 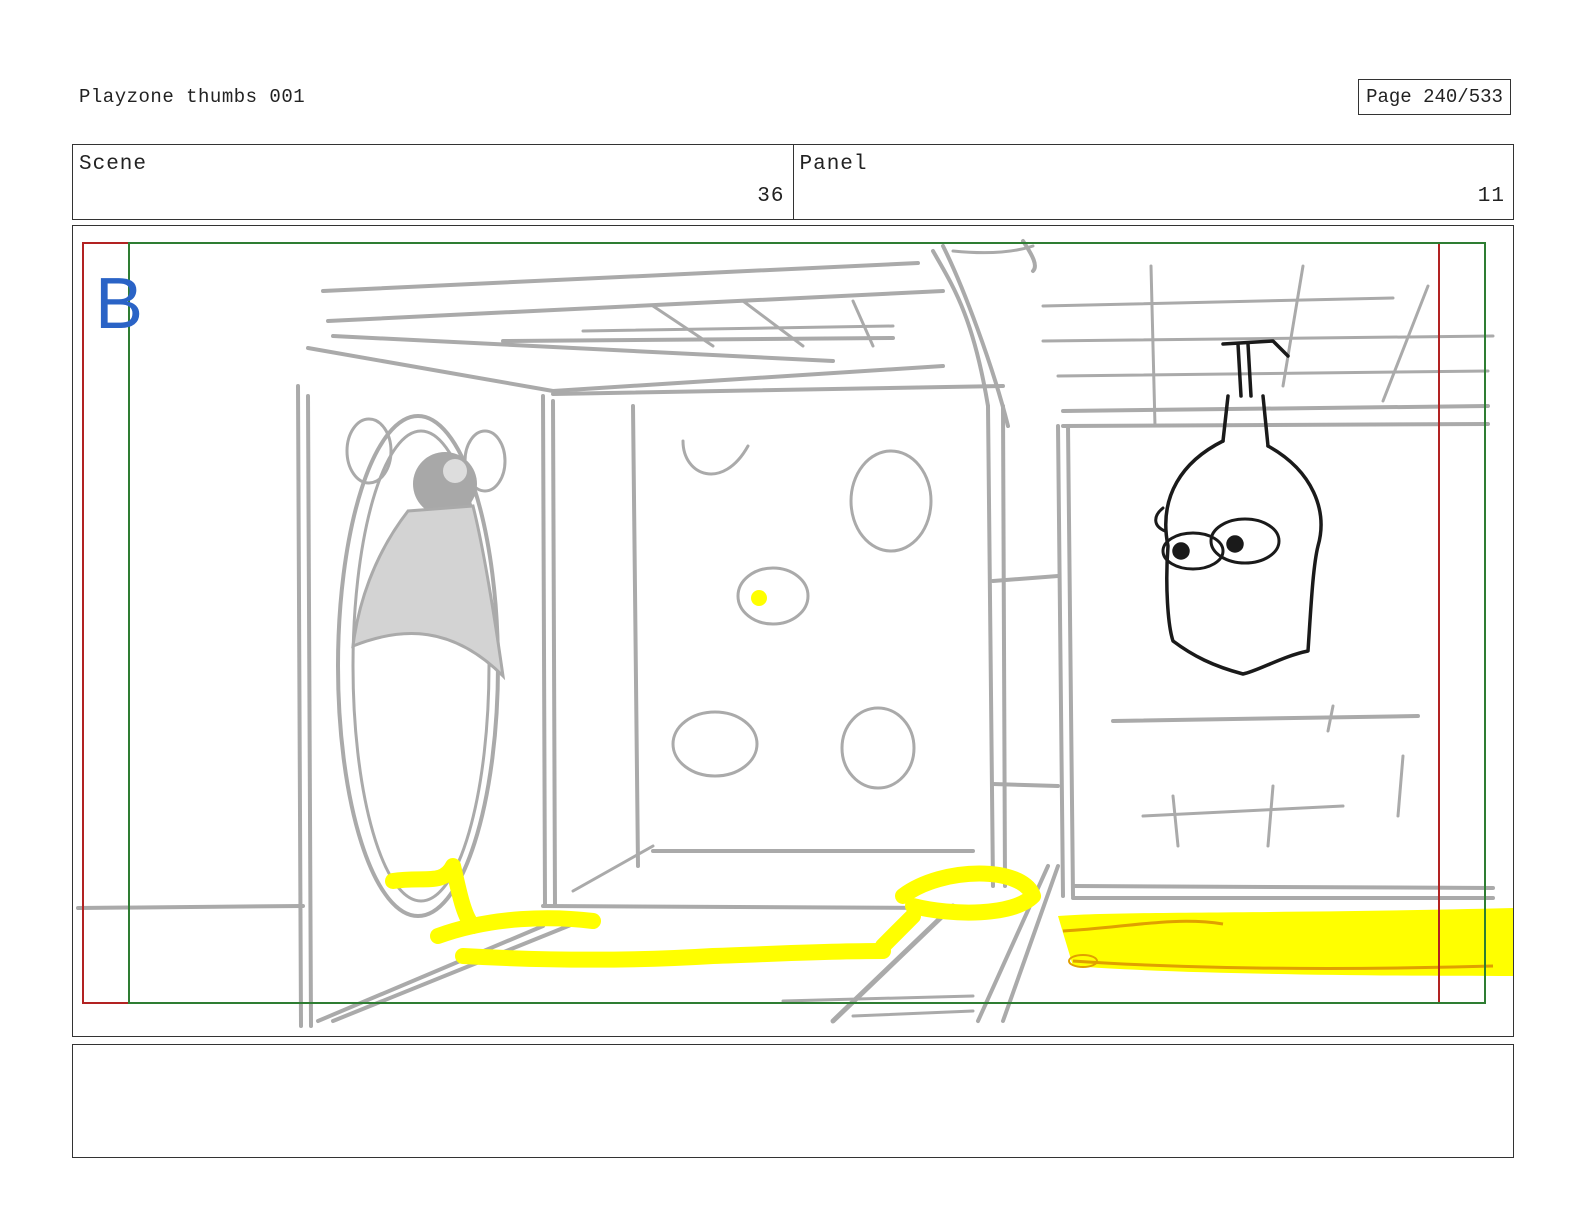 I want to click on yellow-puddle, so click(x=1285, y=942).